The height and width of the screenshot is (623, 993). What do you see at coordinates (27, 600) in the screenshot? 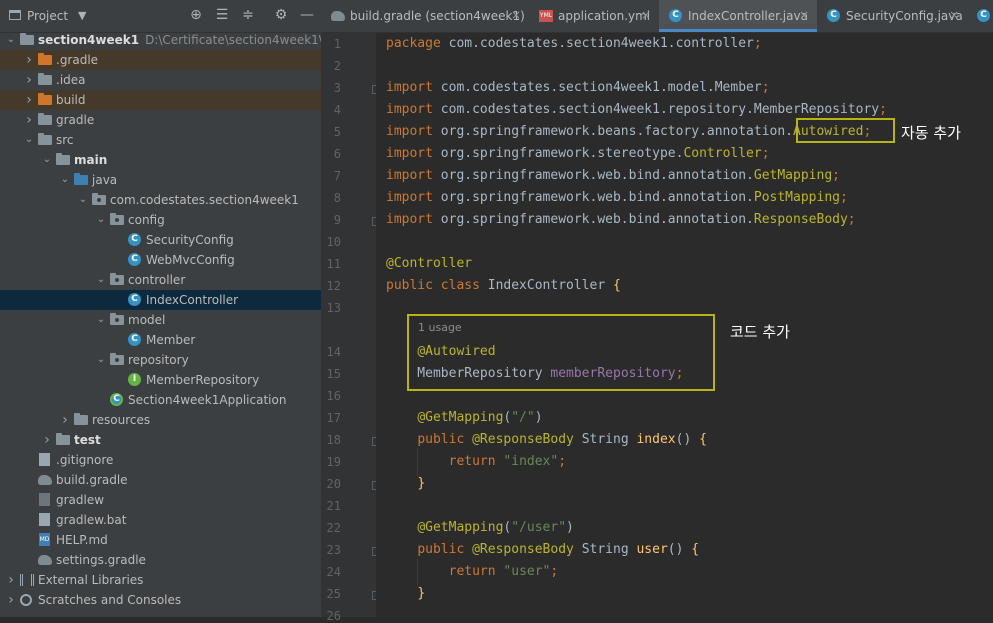
I see `scratch-icon` at bounding box center [27, 600].